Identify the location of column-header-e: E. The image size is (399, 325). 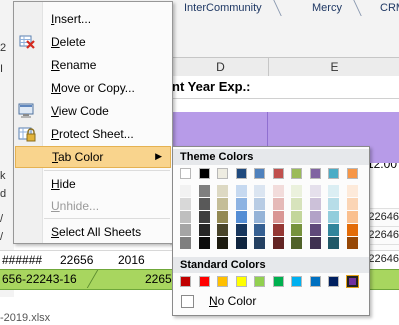
(333, 67).